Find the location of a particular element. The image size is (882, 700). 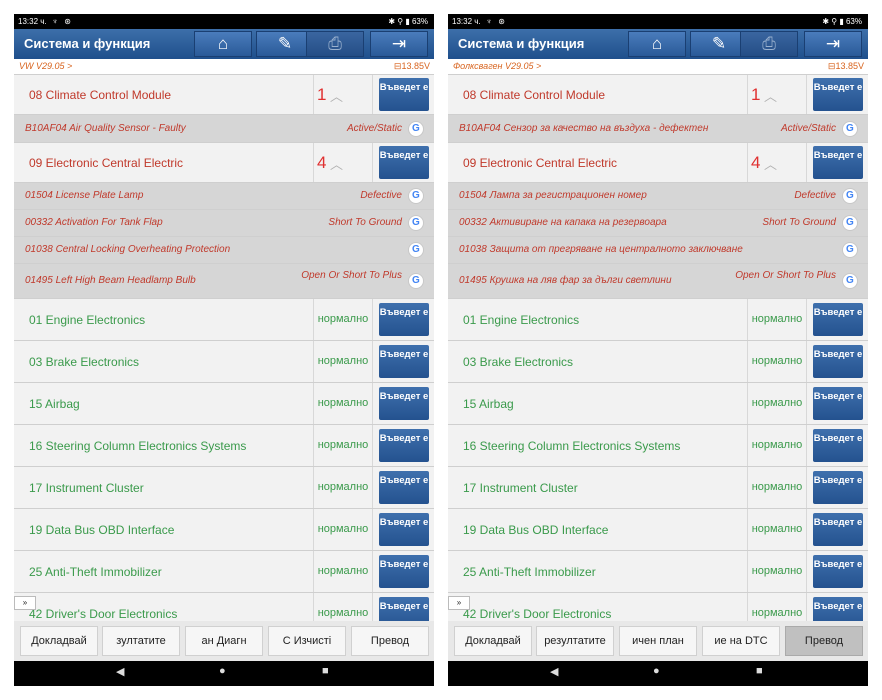

bottom-button-3: С Изчисті is located at coordinates (307, 641).